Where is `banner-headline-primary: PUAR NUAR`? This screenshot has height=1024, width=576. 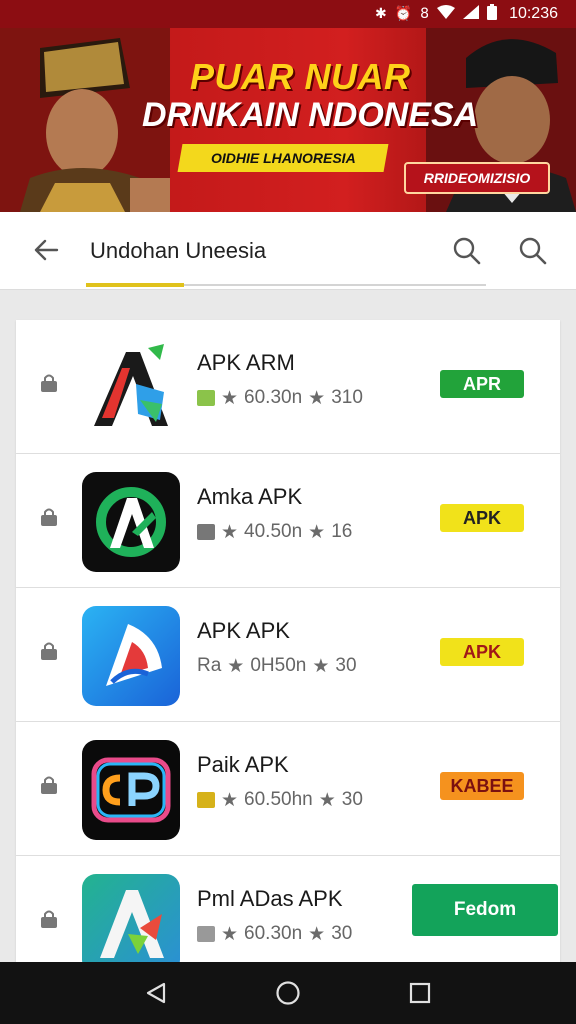
banner-headline-primary: PUAR NUAR is located at coordinates (300, 76).